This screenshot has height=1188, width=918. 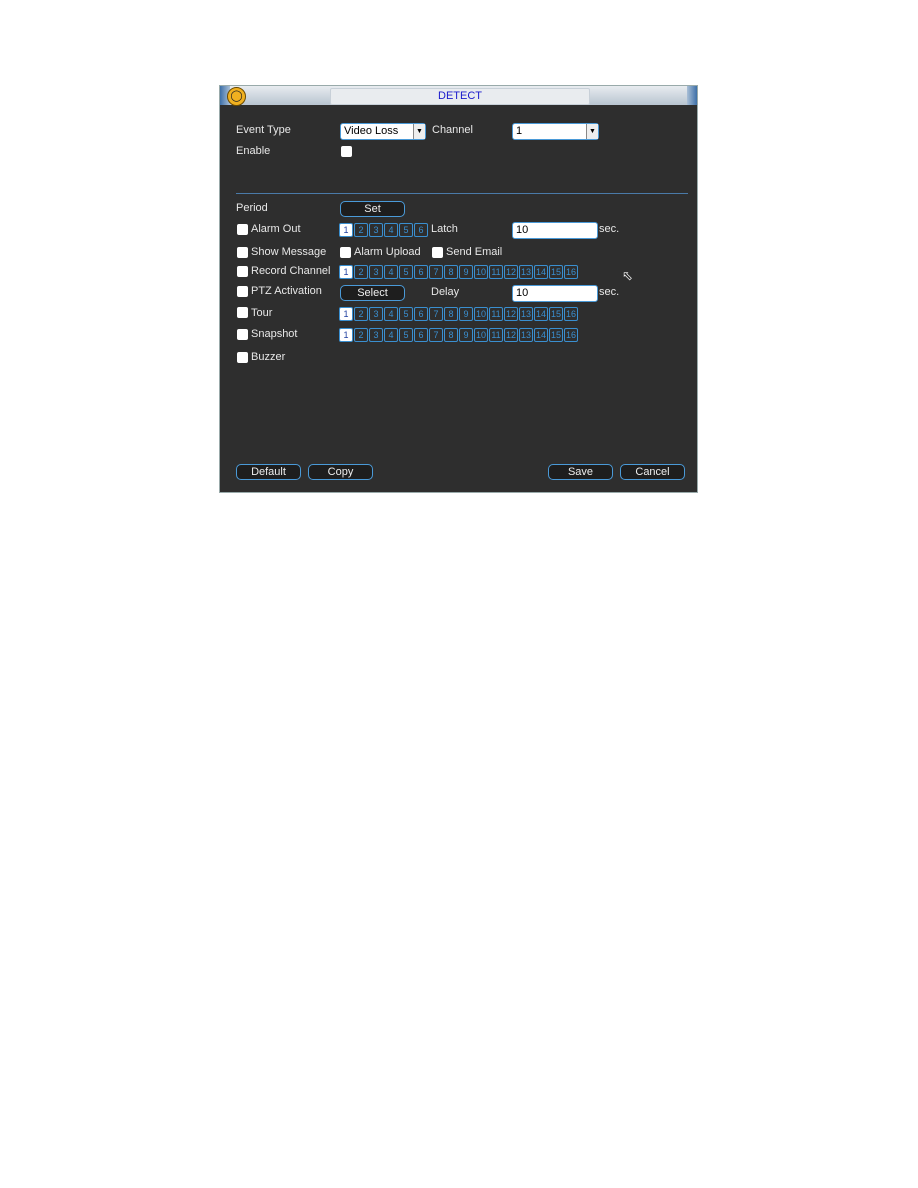 What do you see at coordinates (627, 275) in the screenshot?
I see `mouse-cursor-icon: ⬁` at bounding box center [627, 275].